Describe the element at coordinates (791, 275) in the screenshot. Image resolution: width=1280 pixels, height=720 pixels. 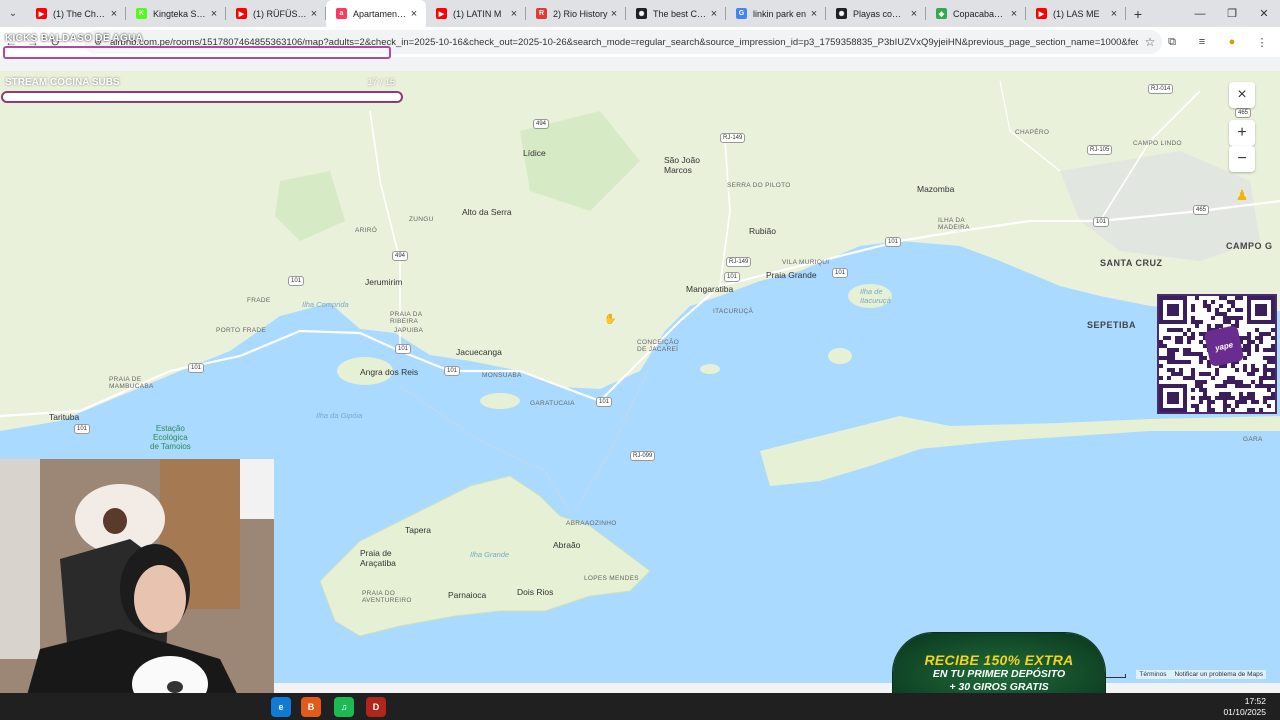
I see `map-place-label: Praia Grande` at that location.